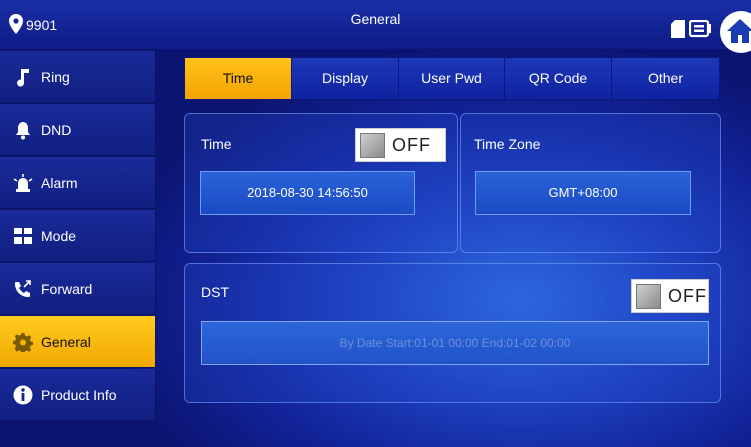 This screenshot has width=751, height=447. I want to click on sidebar-item-label: Mode, so click(59, 236).